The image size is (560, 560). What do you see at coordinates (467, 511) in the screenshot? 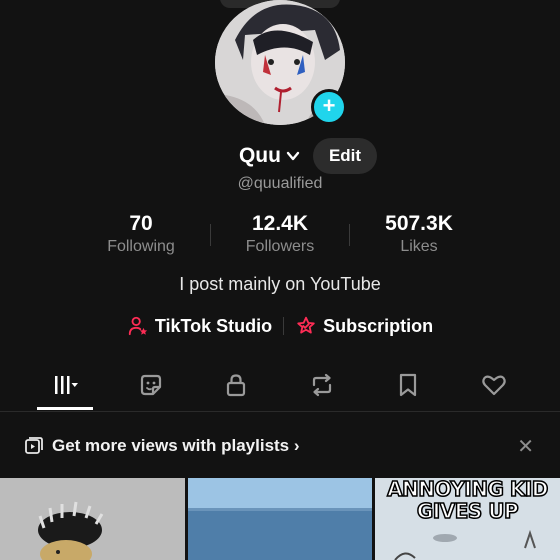
I see `thumbnail-caption-line: GIVES UP` at bounding box center [467, 511].